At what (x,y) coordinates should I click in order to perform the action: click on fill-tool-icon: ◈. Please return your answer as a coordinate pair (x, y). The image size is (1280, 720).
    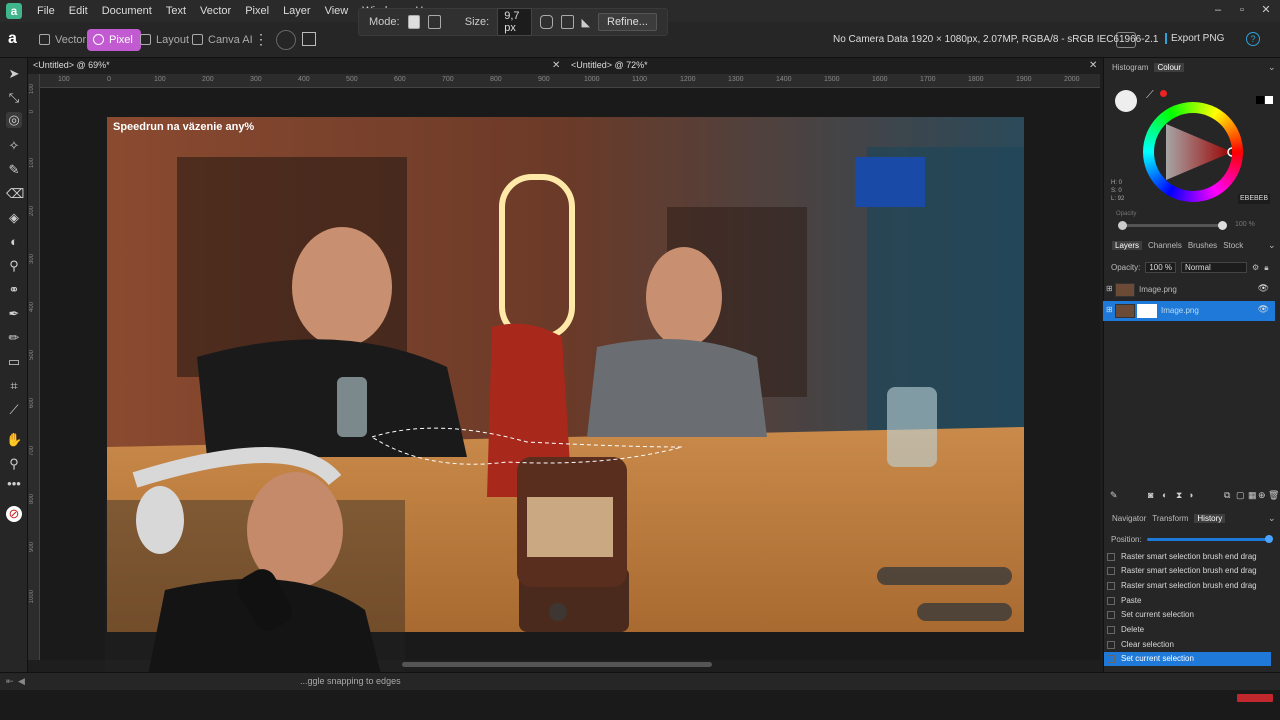
    Looking at the image, I should click on (14, 218).